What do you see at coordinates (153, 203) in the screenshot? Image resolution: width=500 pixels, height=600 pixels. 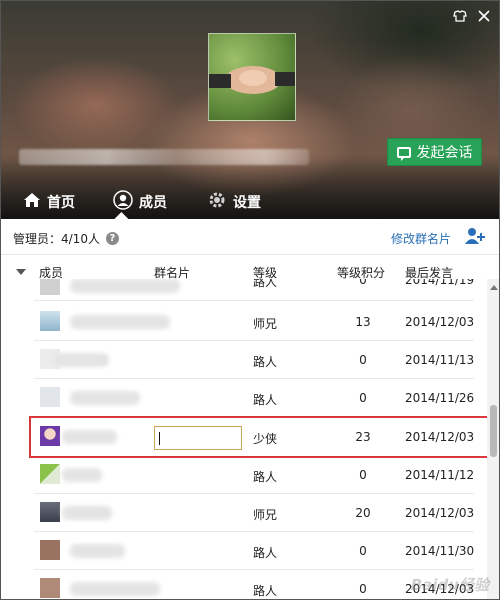 I see `tab-members-label: 成员` at bounding box center [153, 203].